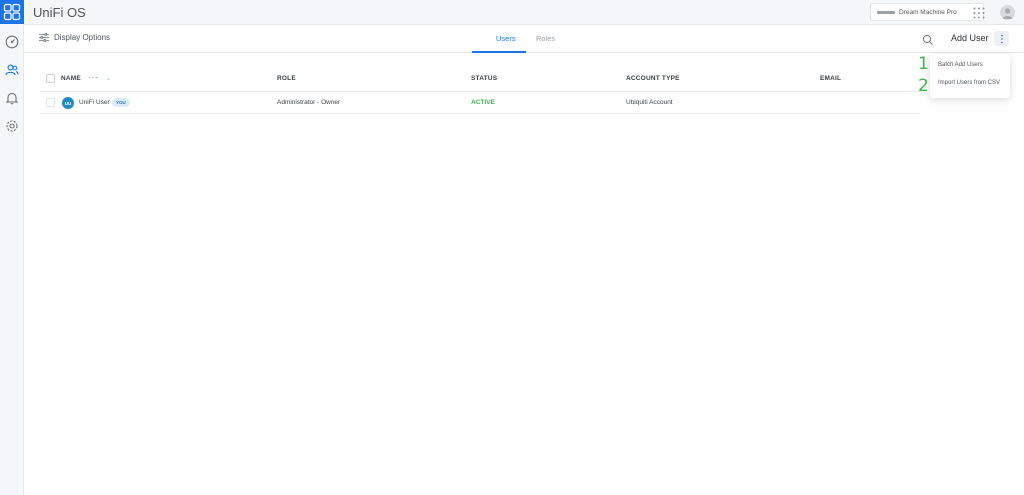 This screenshot has width=1024, height=495. Describe the element at coordinates (923, 86) in the screenshot. I see `annotation-number-2: 2` at that location.